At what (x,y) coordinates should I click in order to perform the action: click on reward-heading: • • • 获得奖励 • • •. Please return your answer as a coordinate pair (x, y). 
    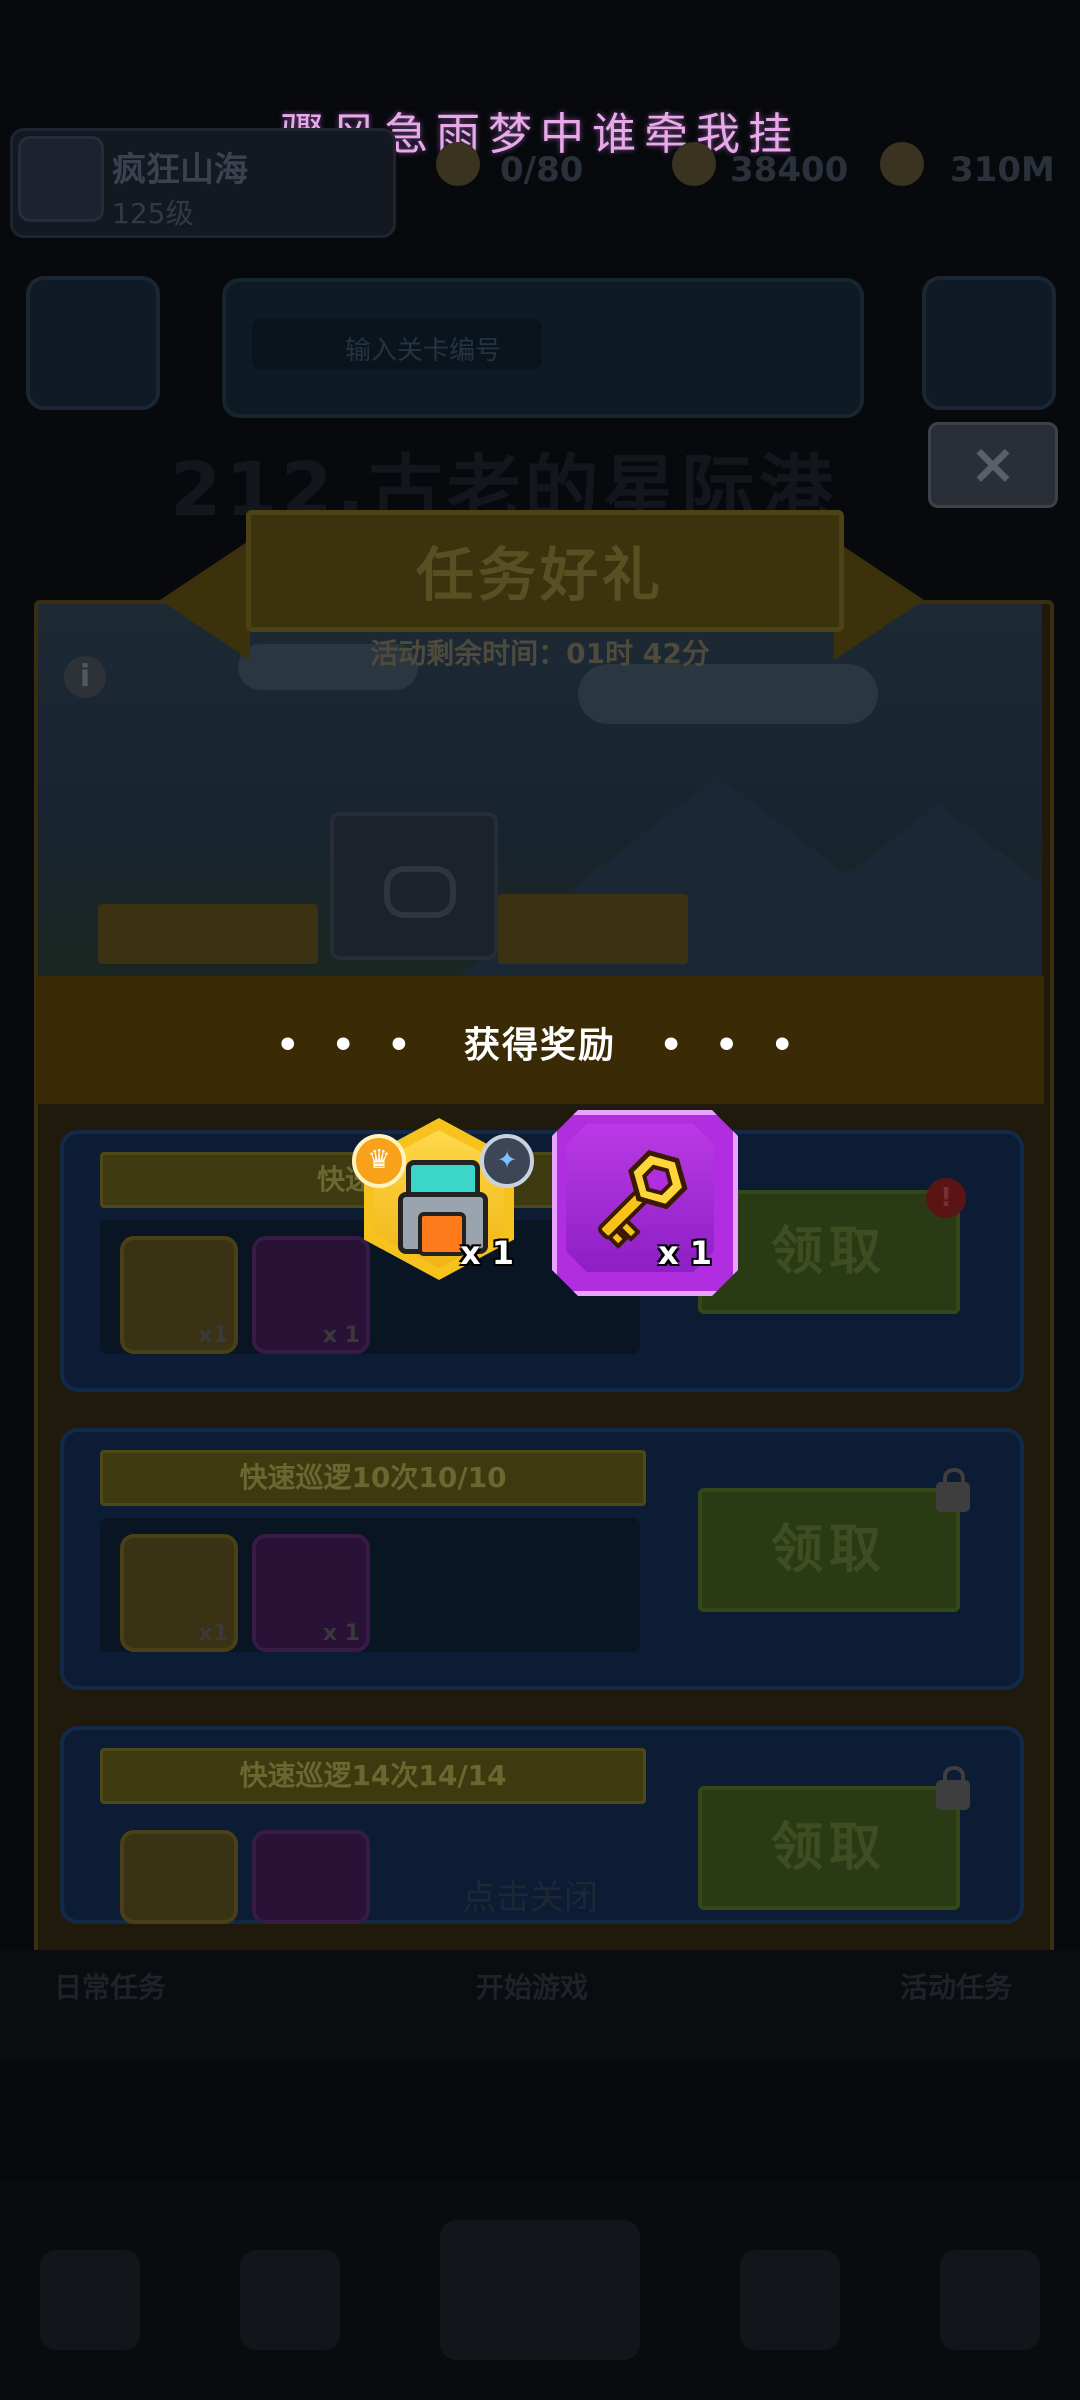
    Looking at the image, I should click on (540, 1042).